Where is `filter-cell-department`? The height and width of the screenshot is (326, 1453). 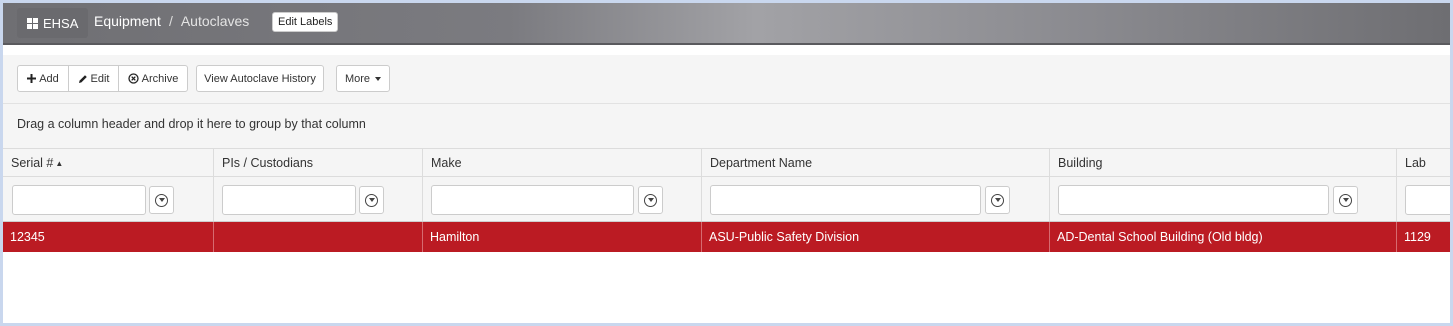 filter-cell-department is located at coordinates (875, 199).